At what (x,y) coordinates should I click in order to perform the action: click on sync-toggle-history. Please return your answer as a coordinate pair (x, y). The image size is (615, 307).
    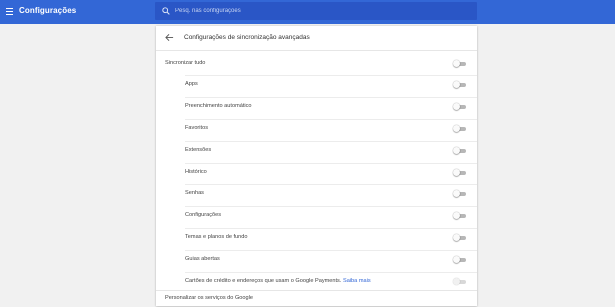
    Looking at the image, I should click on (459, 172).